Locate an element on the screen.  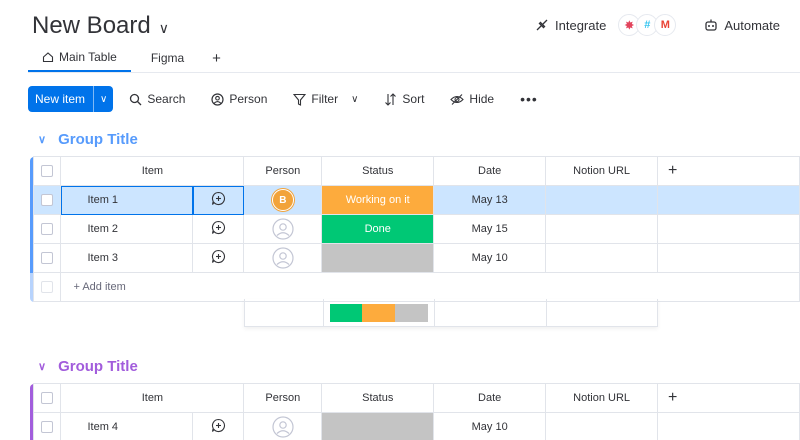
filter-label: Filter is located at coordinates (325, 99).